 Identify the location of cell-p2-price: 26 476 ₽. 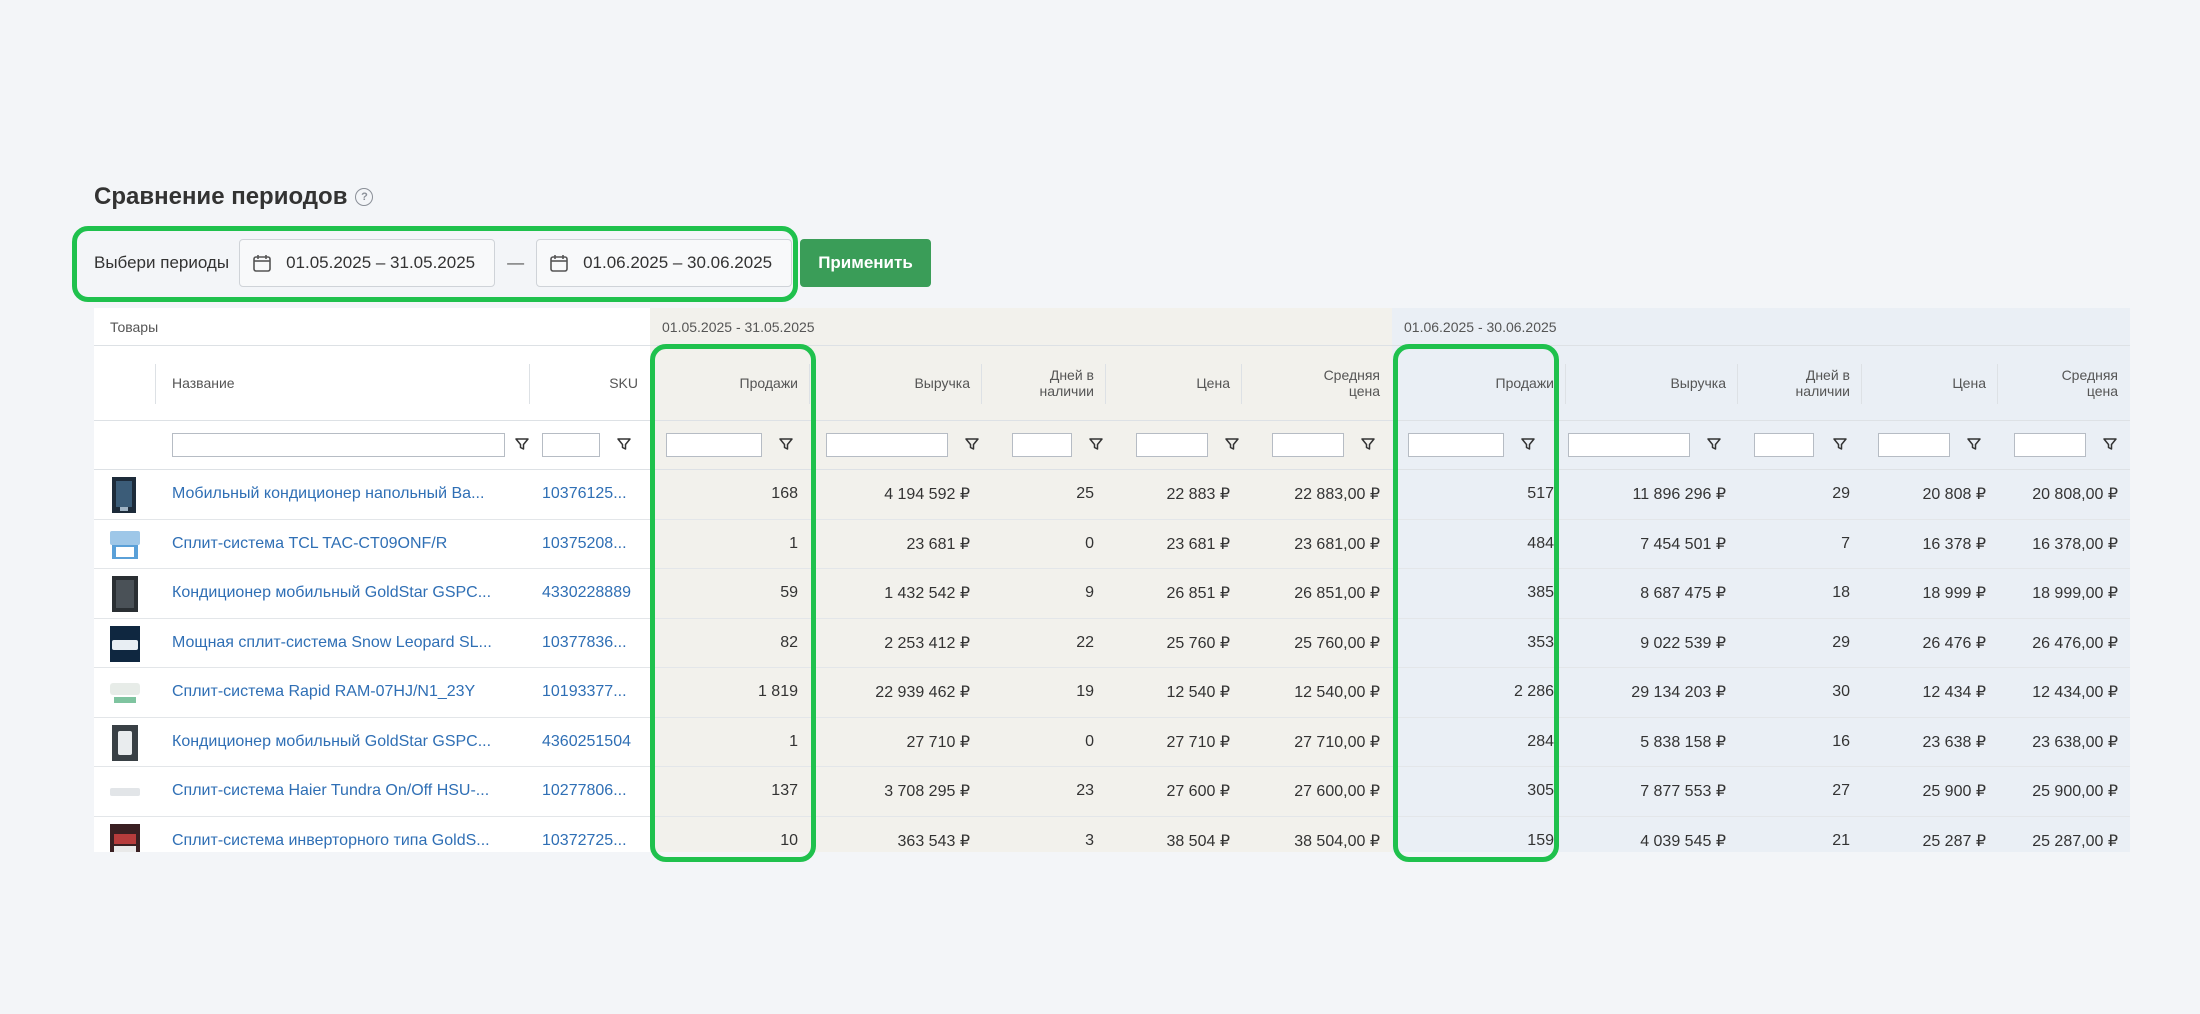
(1930, 642).